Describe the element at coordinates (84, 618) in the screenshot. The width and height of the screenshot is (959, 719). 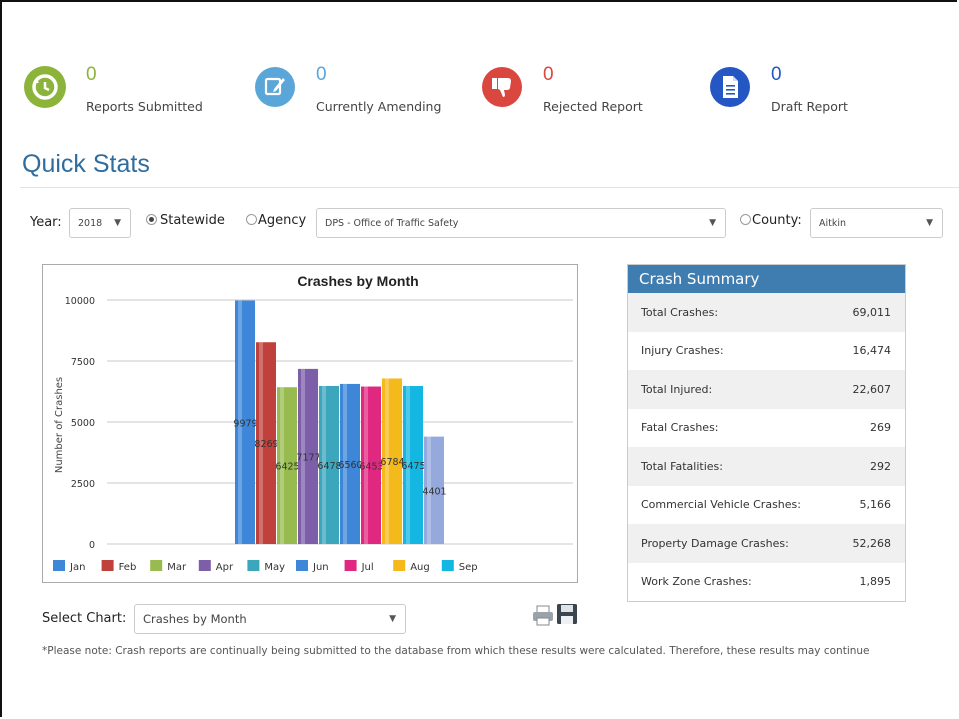
I see `select-chart-label: Select Chart:` at that location.